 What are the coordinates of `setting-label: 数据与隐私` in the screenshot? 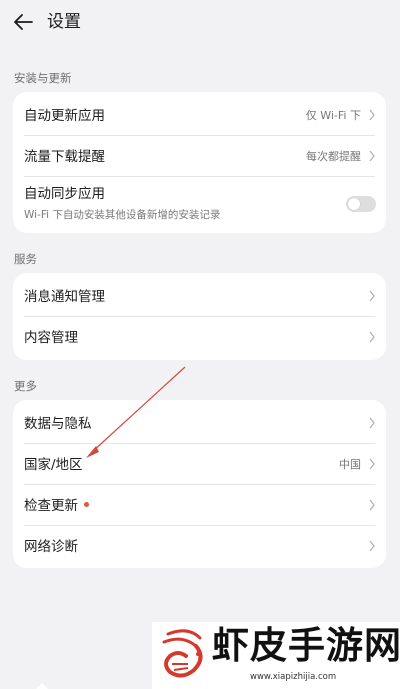 It's located at (58, 424).